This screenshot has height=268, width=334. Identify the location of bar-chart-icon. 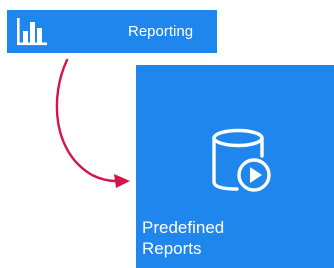
(32, 32).